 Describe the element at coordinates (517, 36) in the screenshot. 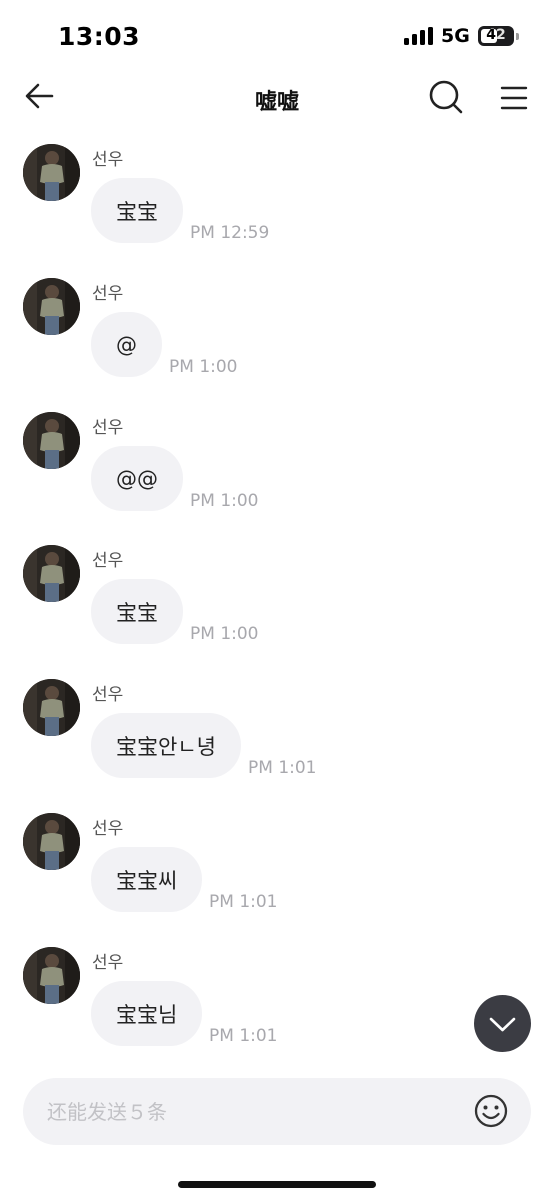

I see `battery-cap` at that location.